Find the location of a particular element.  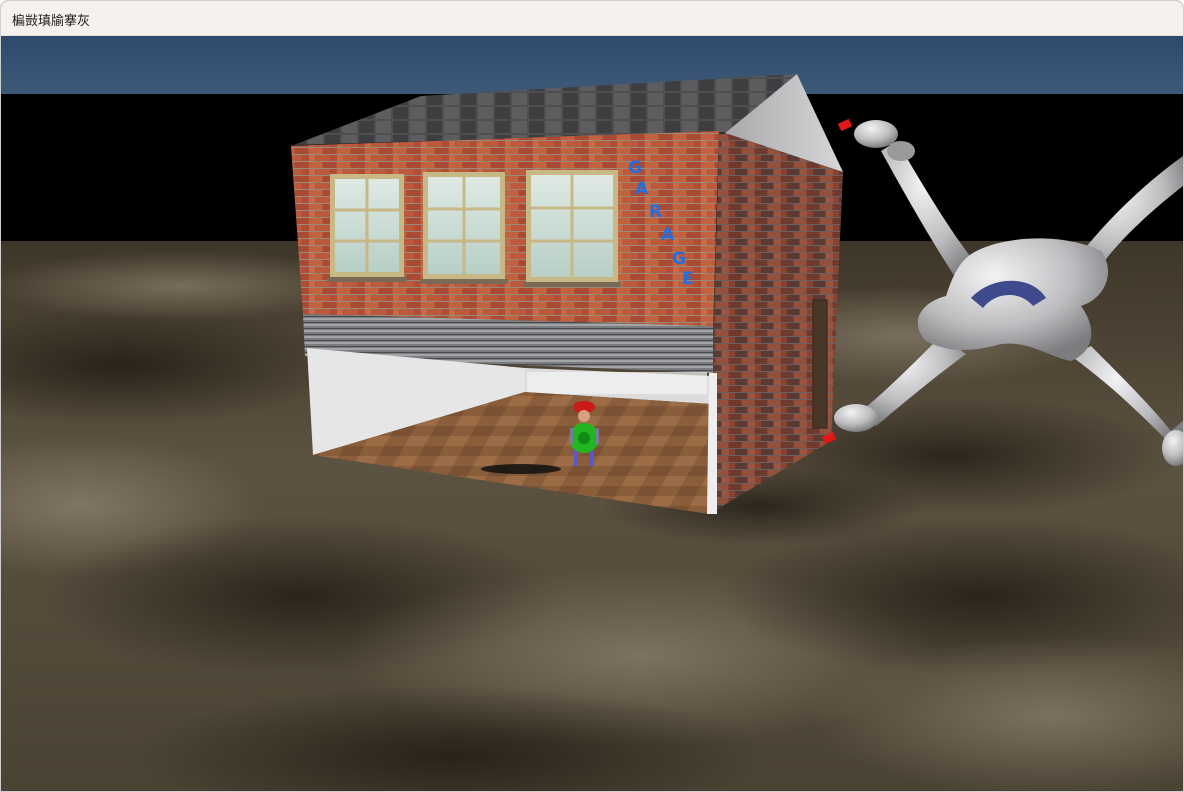

character-shadow is located at coordinates (521, 469).